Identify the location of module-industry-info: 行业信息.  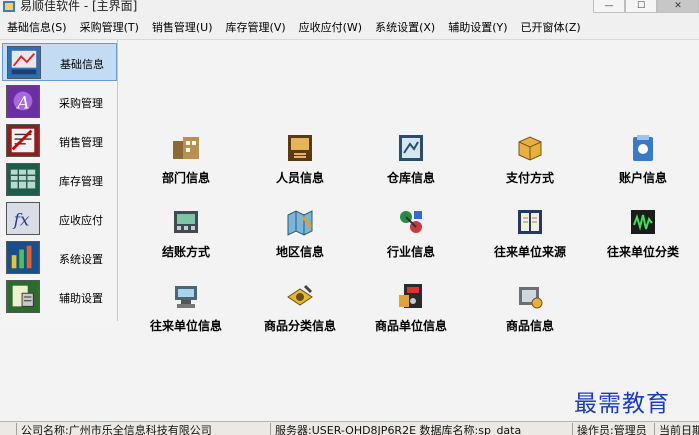
(411, 237).